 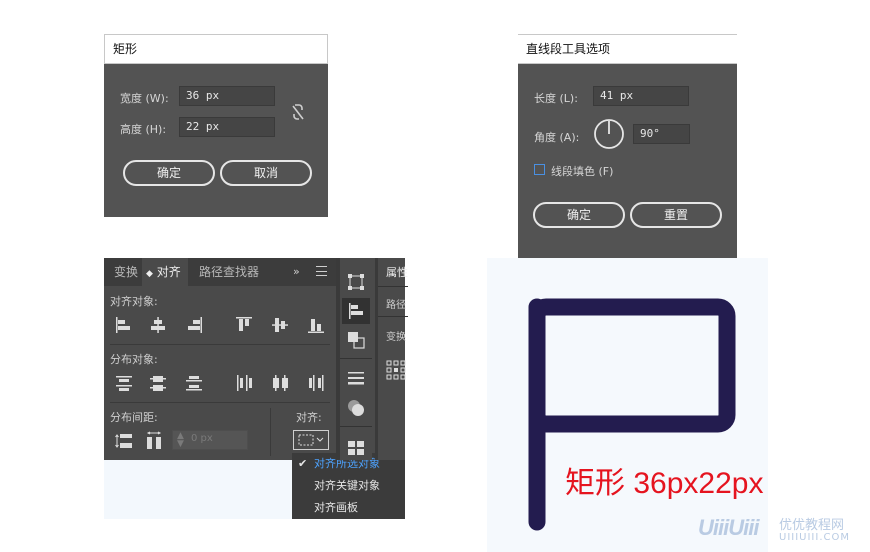 What do you see at coordinates (661, 134) in the screenshot?
I see `angle-field: 90°` at bounding box center [661, 134].